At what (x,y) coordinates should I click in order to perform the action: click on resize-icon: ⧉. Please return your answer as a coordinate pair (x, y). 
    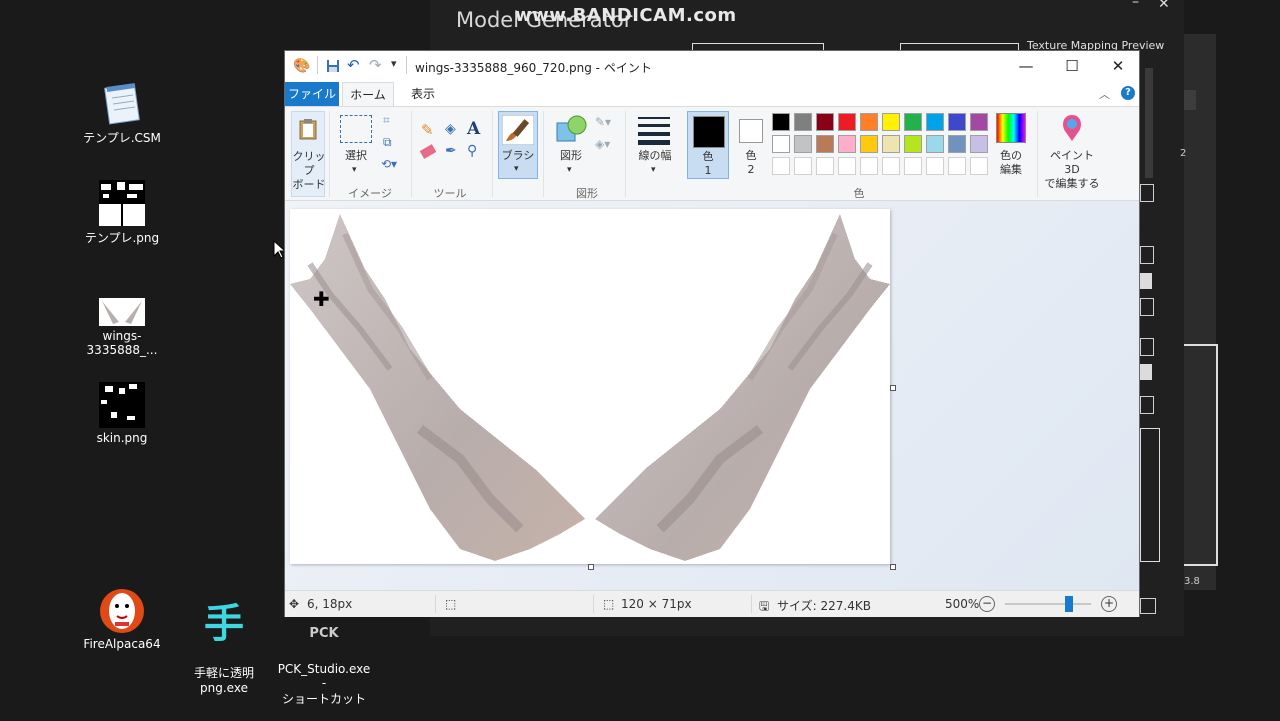
    Looking at the image, I should click on (387, 142).